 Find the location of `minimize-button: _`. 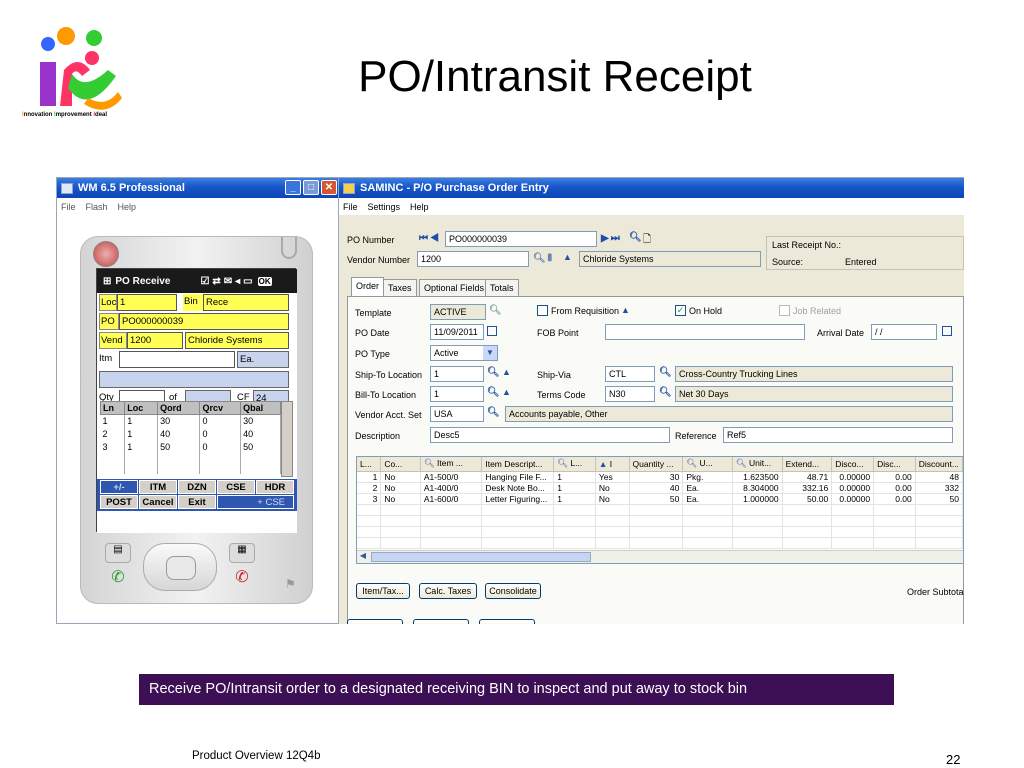

minimize-button: _ is located at coordinates (293, 187).